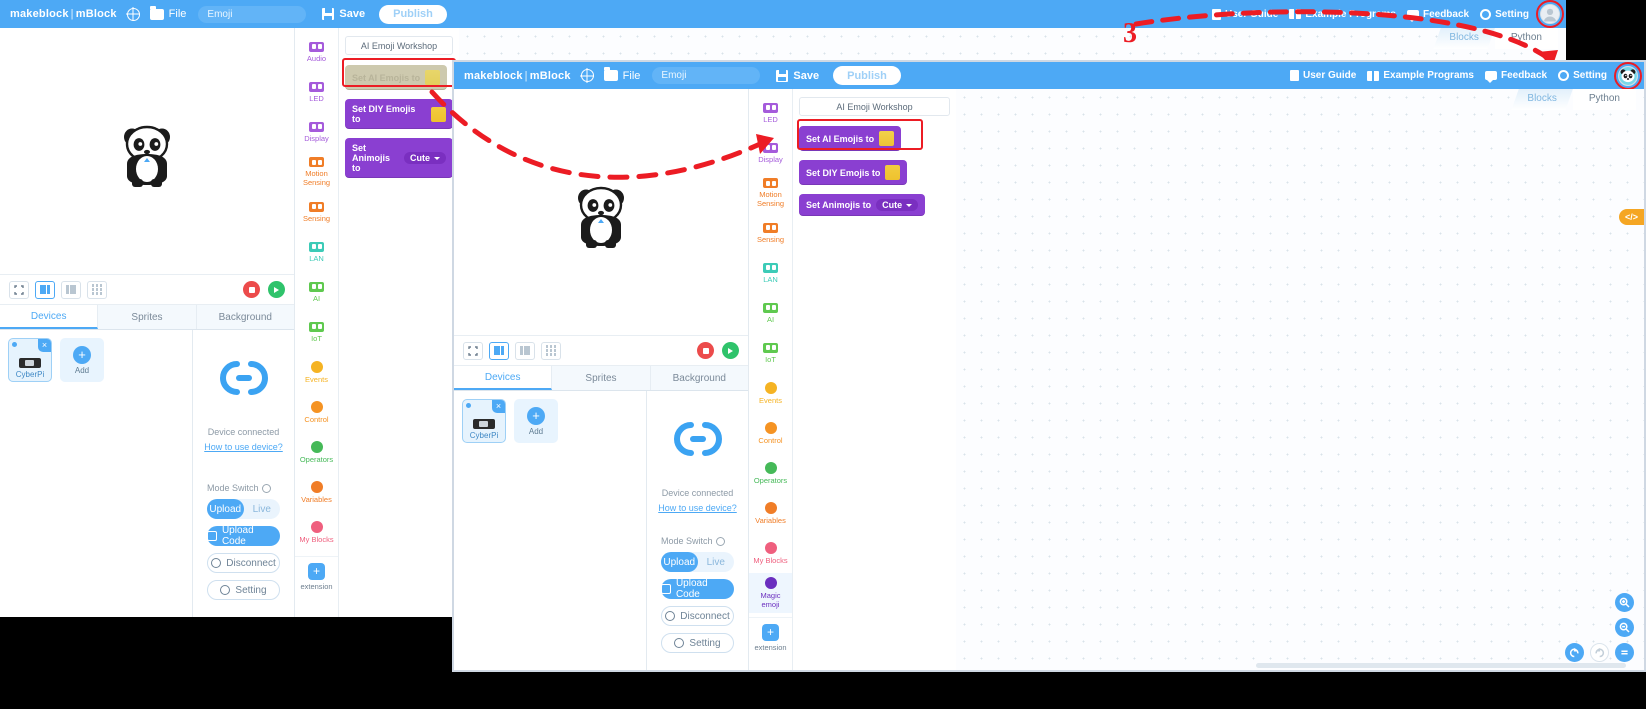  I want to click on globe-icon, so click(587, 75).